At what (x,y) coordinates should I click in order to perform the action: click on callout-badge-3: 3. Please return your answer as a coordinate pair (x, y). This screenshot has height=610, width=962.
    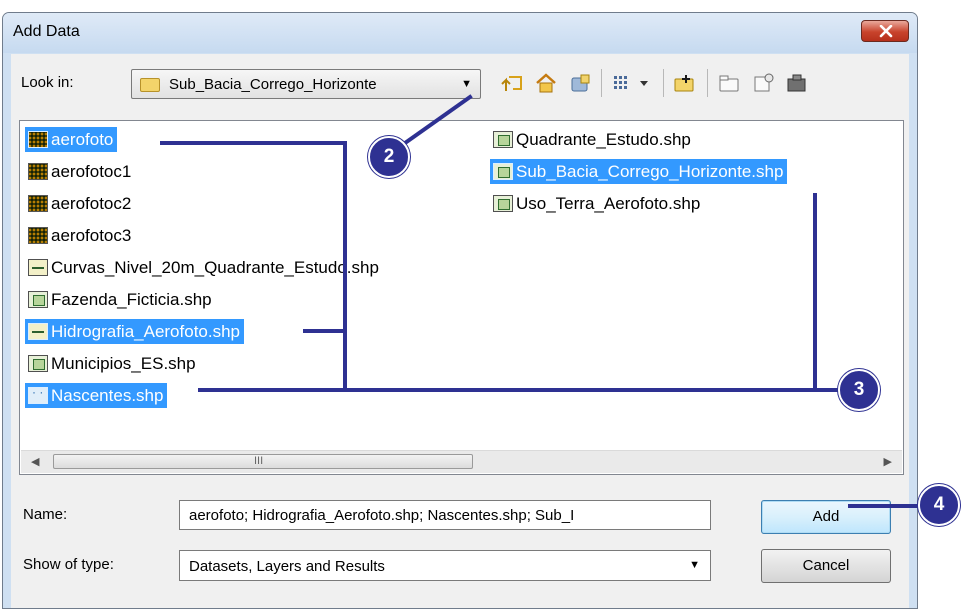
    Looking at the image, I should click on (859, 390).